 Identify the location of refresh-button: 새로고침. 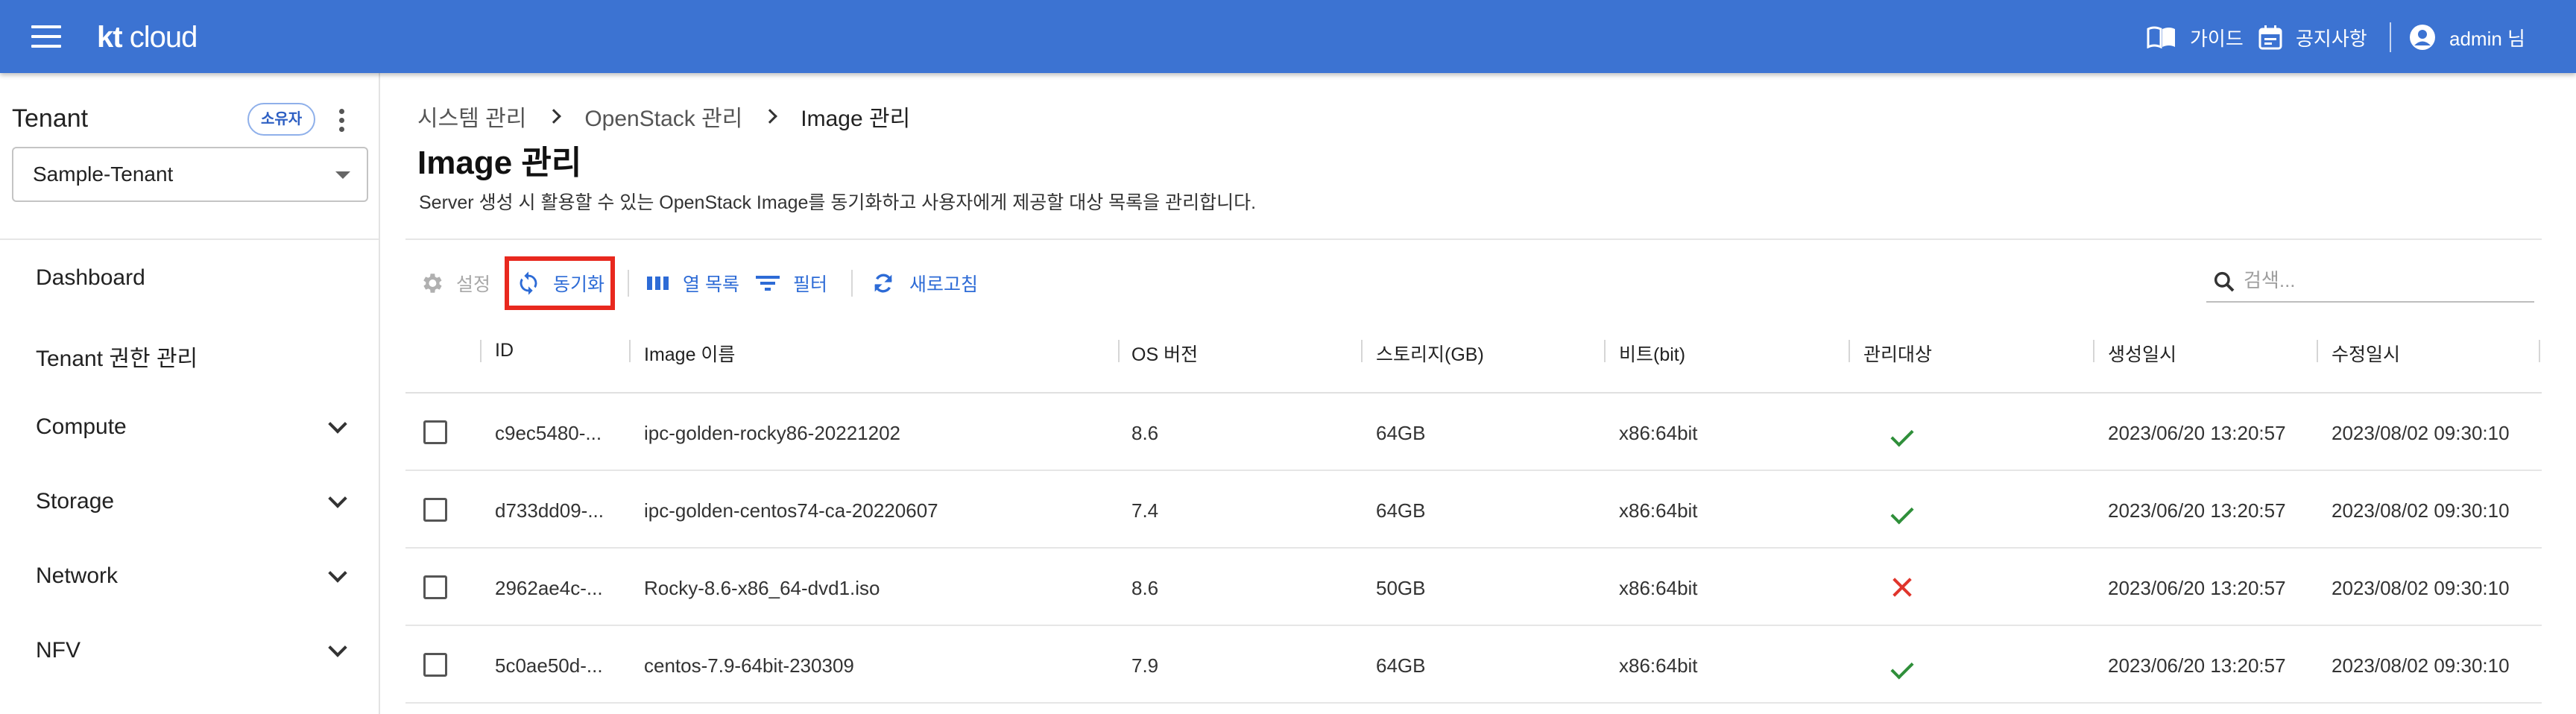
(924, 283).